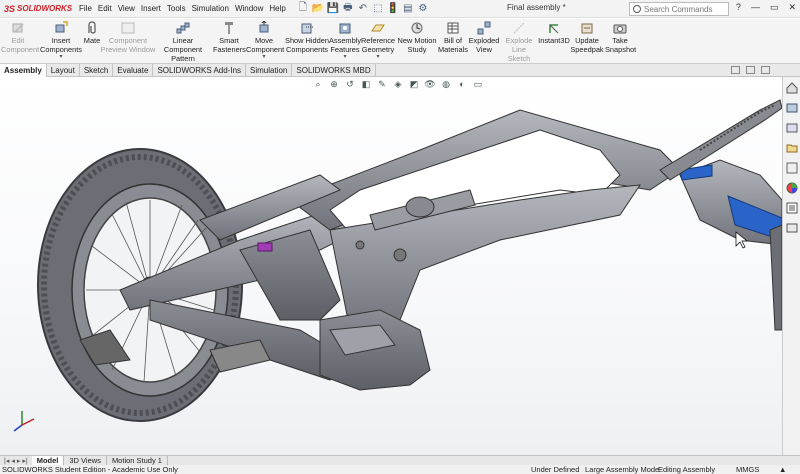 The width and height of the screenshot is (800, 474). Describe the element at coordinates (61, 40) in the screenshot. I see `insert-components-button: Insert Components ▾` at that location.